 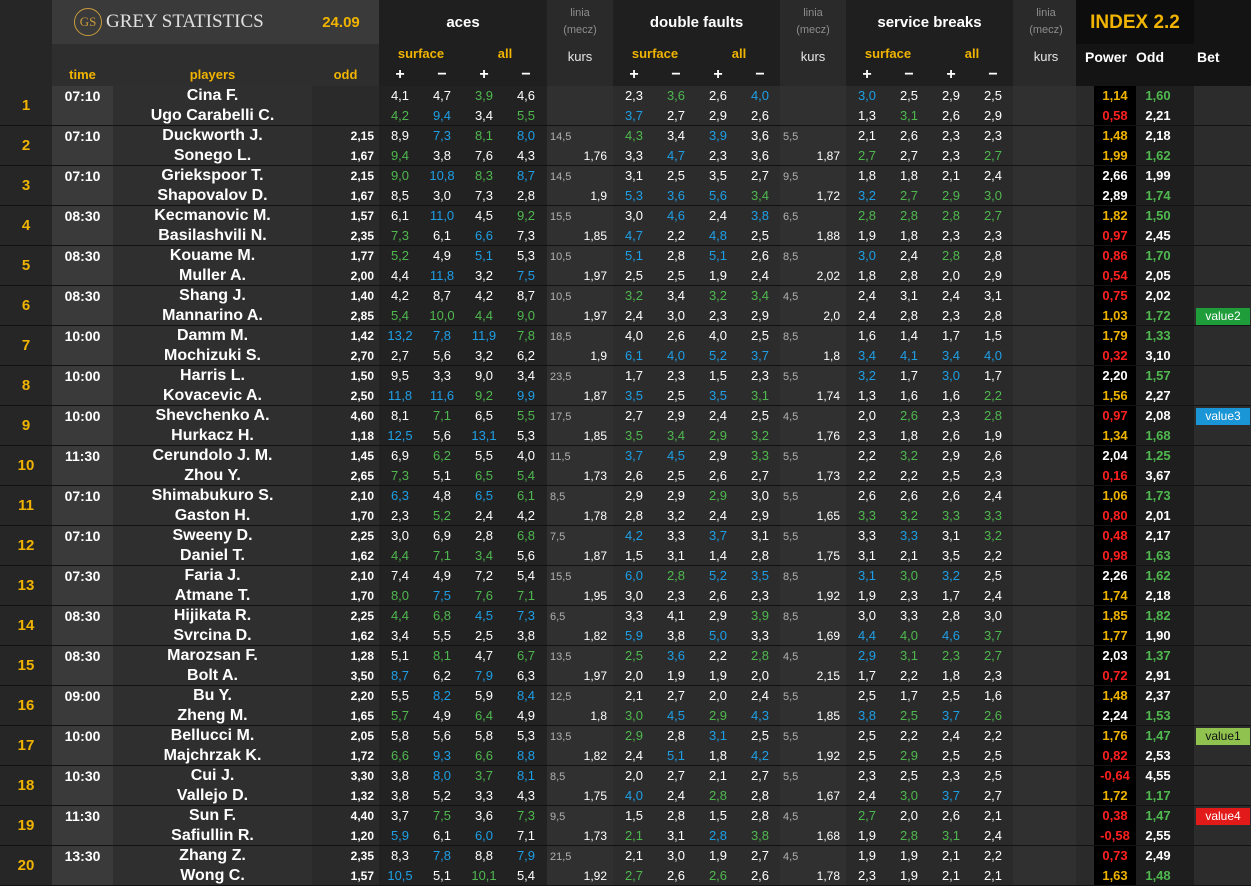 What do you see at coordinates (993, 115) in the screenshot?
I see `service-breaks-stat-value: 2,9` at bounding box center [993, 115].